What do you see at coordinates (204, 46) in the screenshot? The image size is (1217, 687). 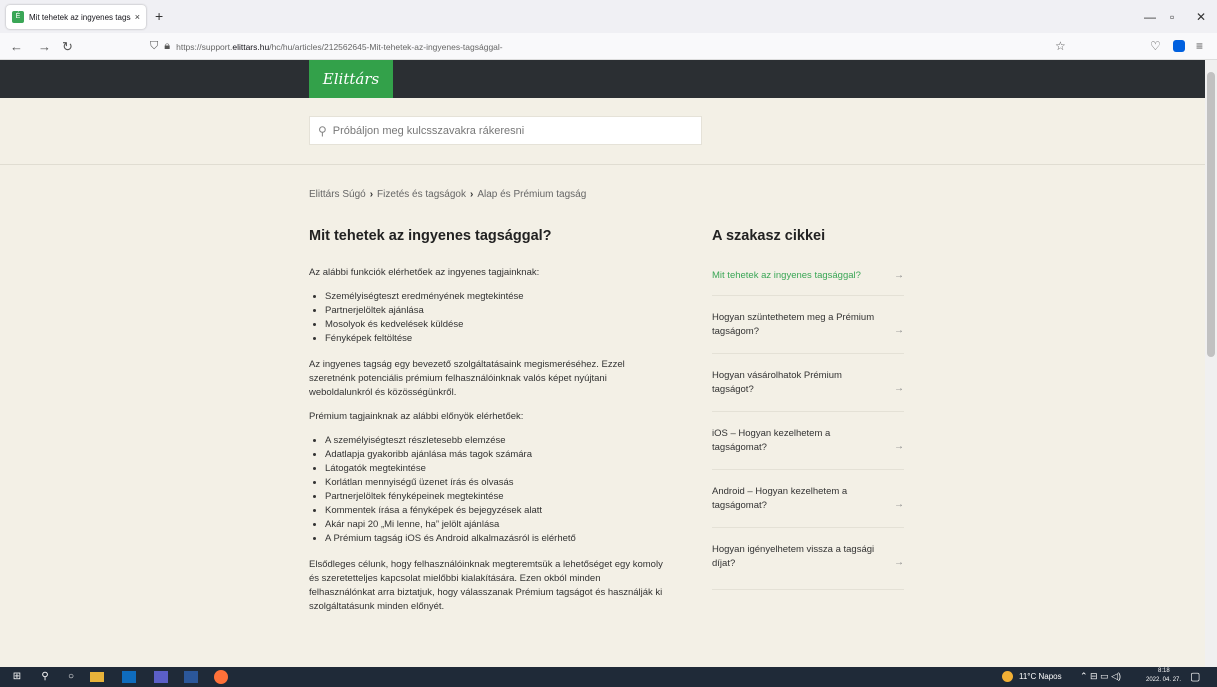 I see `url-prefix: https://support.` at bounding box center [204, 46].